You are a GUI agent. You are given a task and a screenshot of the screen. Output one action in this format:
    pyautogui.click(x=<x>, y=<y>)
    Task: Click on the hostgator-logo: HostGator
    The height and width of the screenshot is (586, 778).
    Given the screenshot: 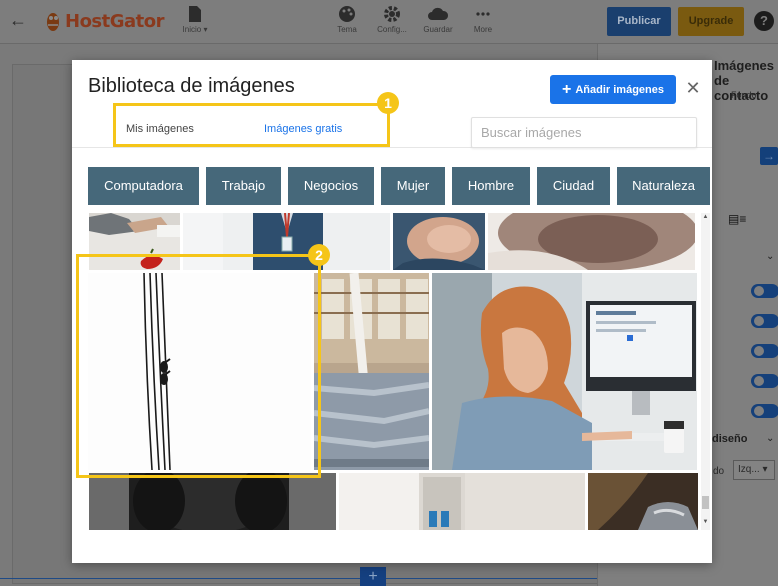 What is the action you would take?
    pyautogui.click(x=104, y=21)
    